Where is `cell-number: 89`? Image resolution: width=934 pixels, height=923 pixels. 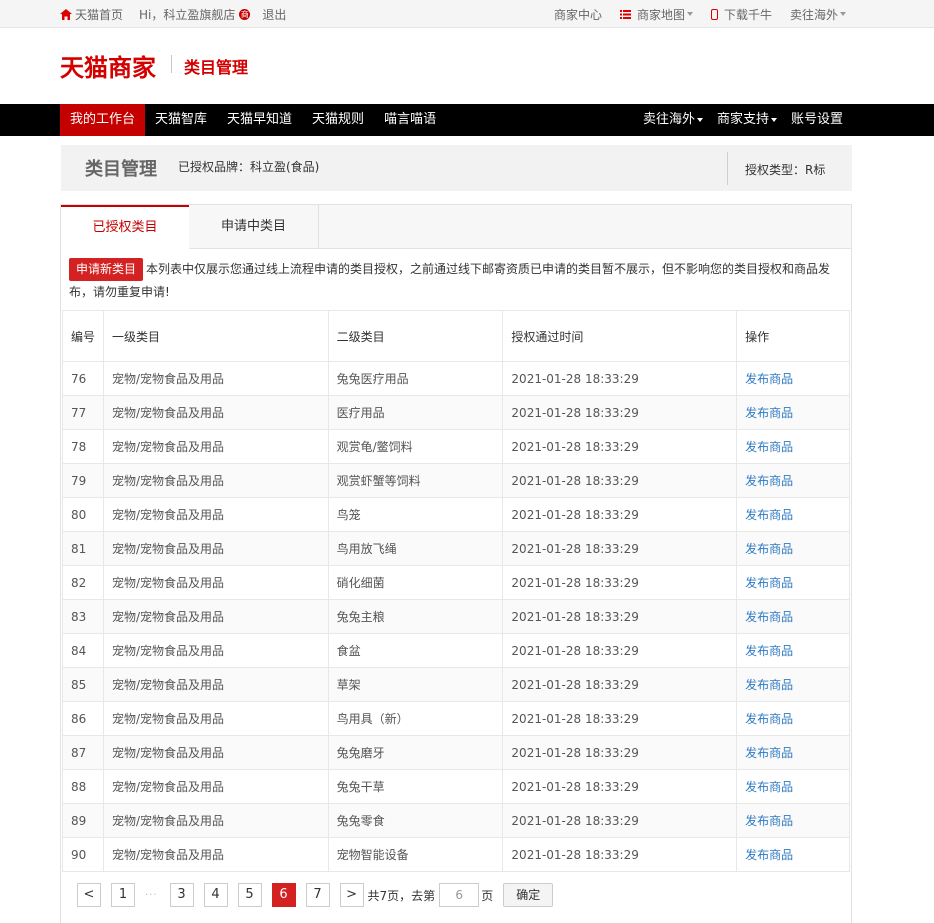
cell-number: 89 is located at coordinates (83, 820).